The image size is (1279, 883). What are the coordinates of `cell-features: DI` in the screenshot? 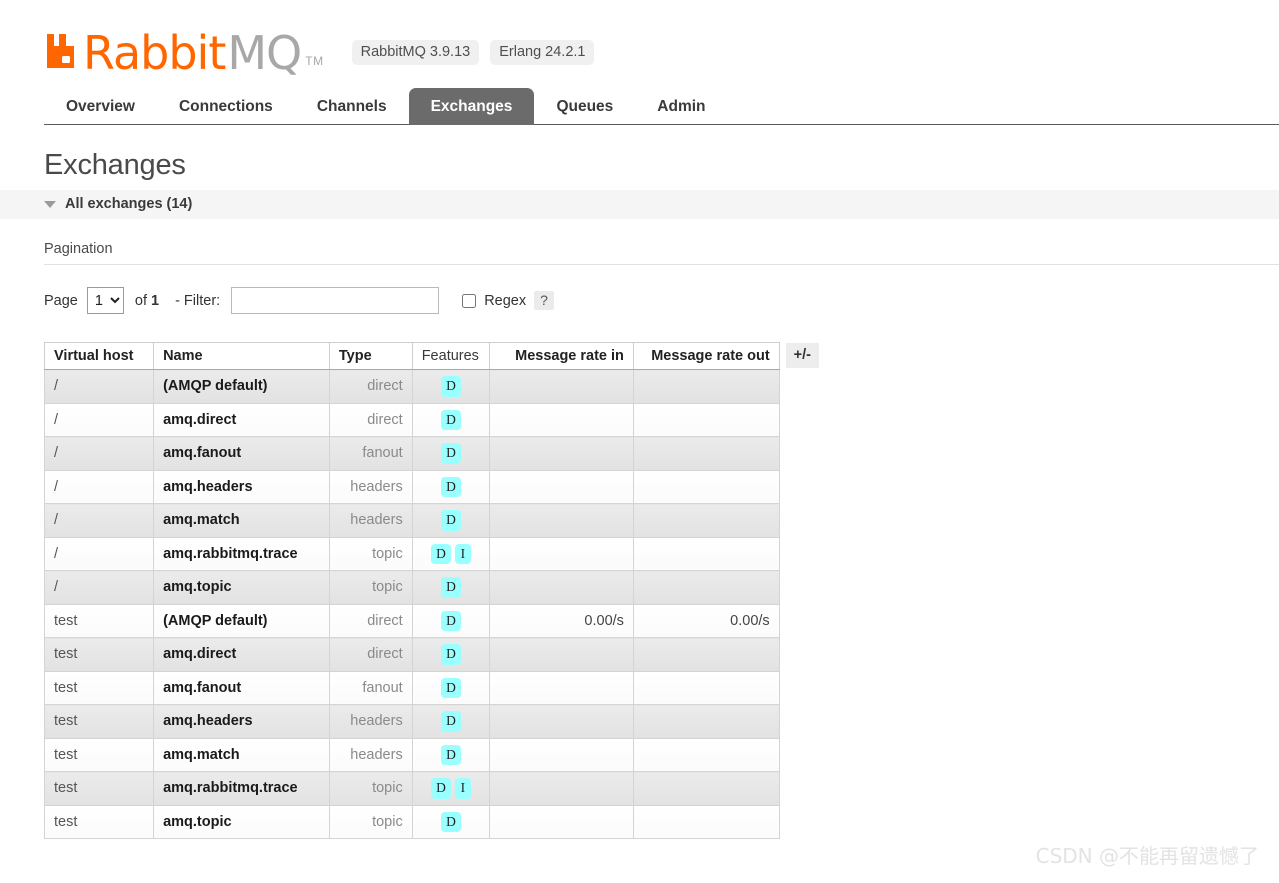 It's located at (451, 553).